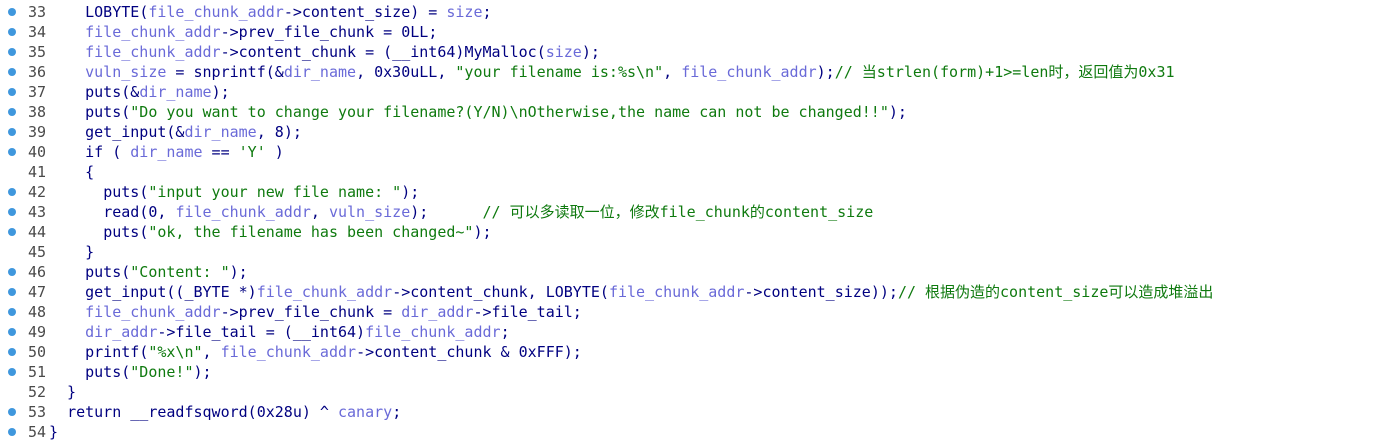 The height and width of the screenshot is (444, 1397). Describe the element at coordinates (698, 412) in the screenshot. I see `code-line: 53 return __readfsqword(0x28u) ^ canary;` at that location.